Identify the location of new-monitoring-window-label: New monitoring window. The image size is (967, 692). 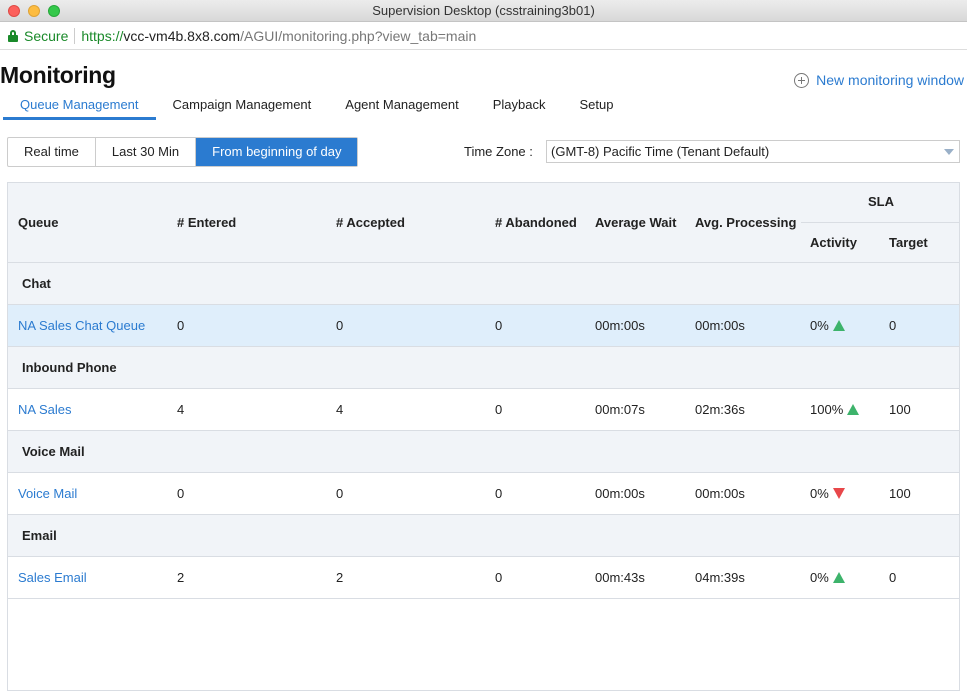
(890, 80).